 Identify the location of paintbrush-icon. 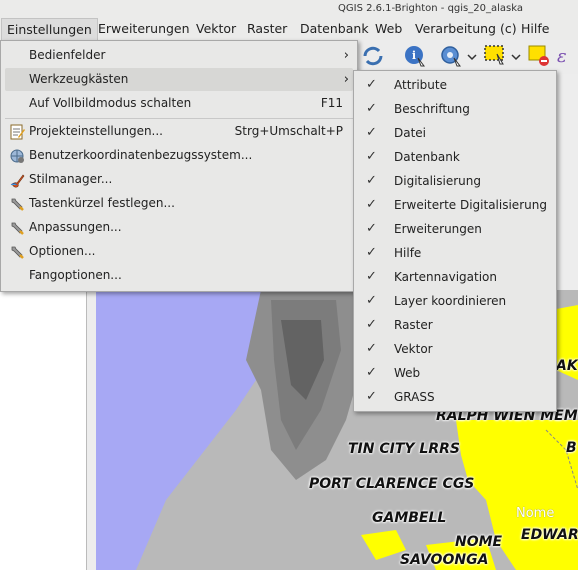
(17, 181).